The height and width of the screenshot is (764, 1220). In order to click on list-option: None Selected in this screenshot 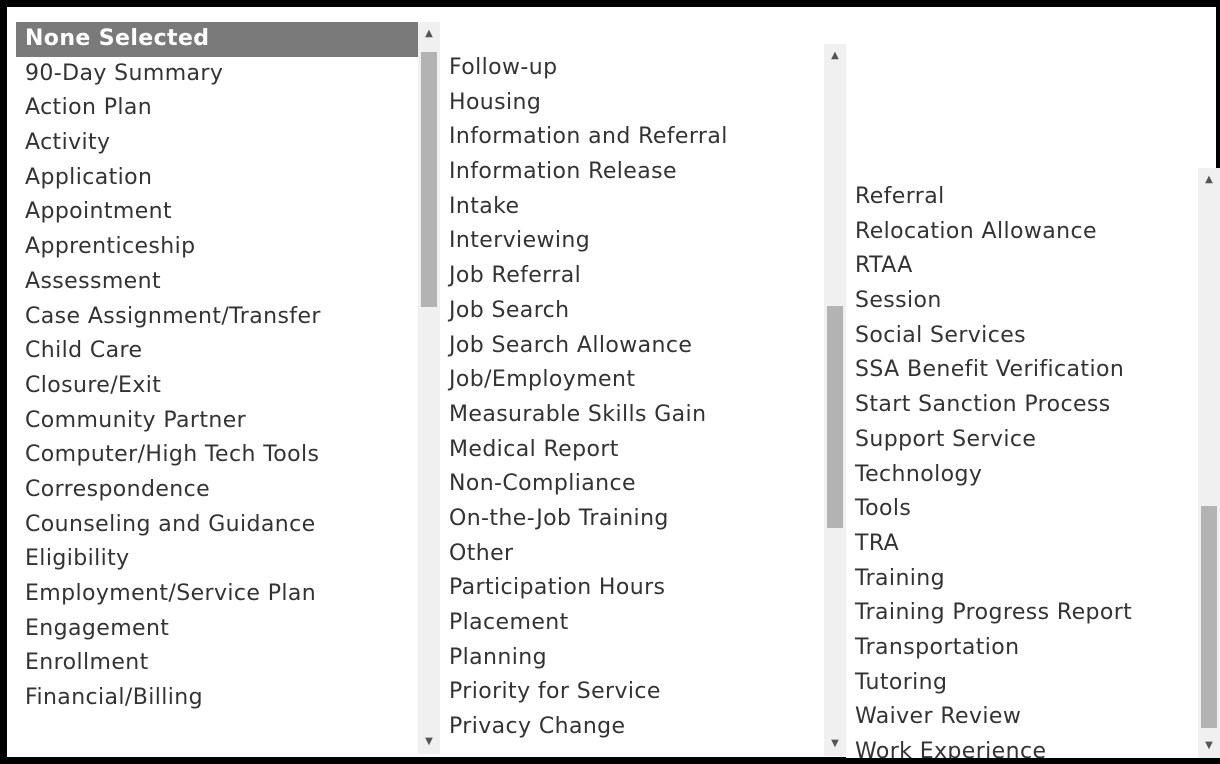, I will do `click(217, 39)`.